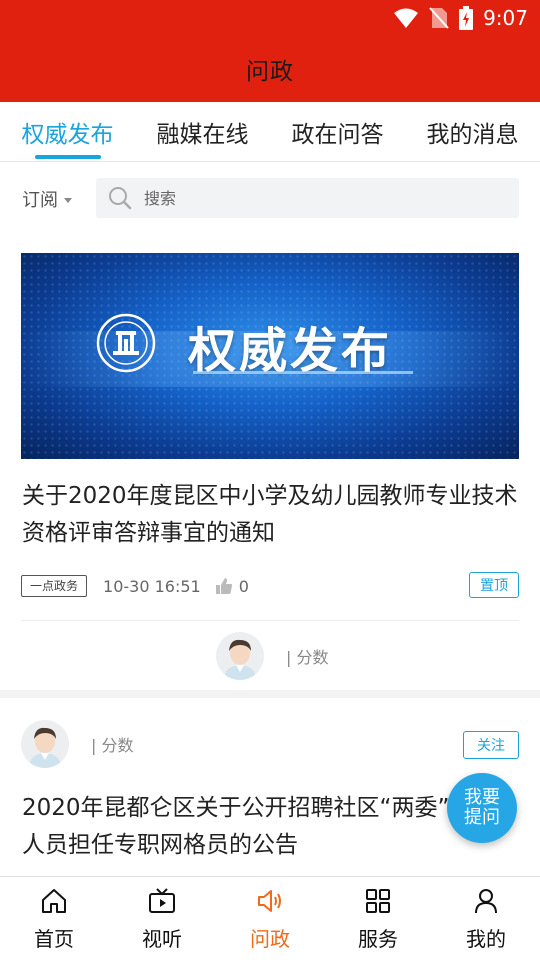 The image size is (540, 960). I want to click on bottom-nav: 首页 视听 问政 服务 我的, so click(270, 918).